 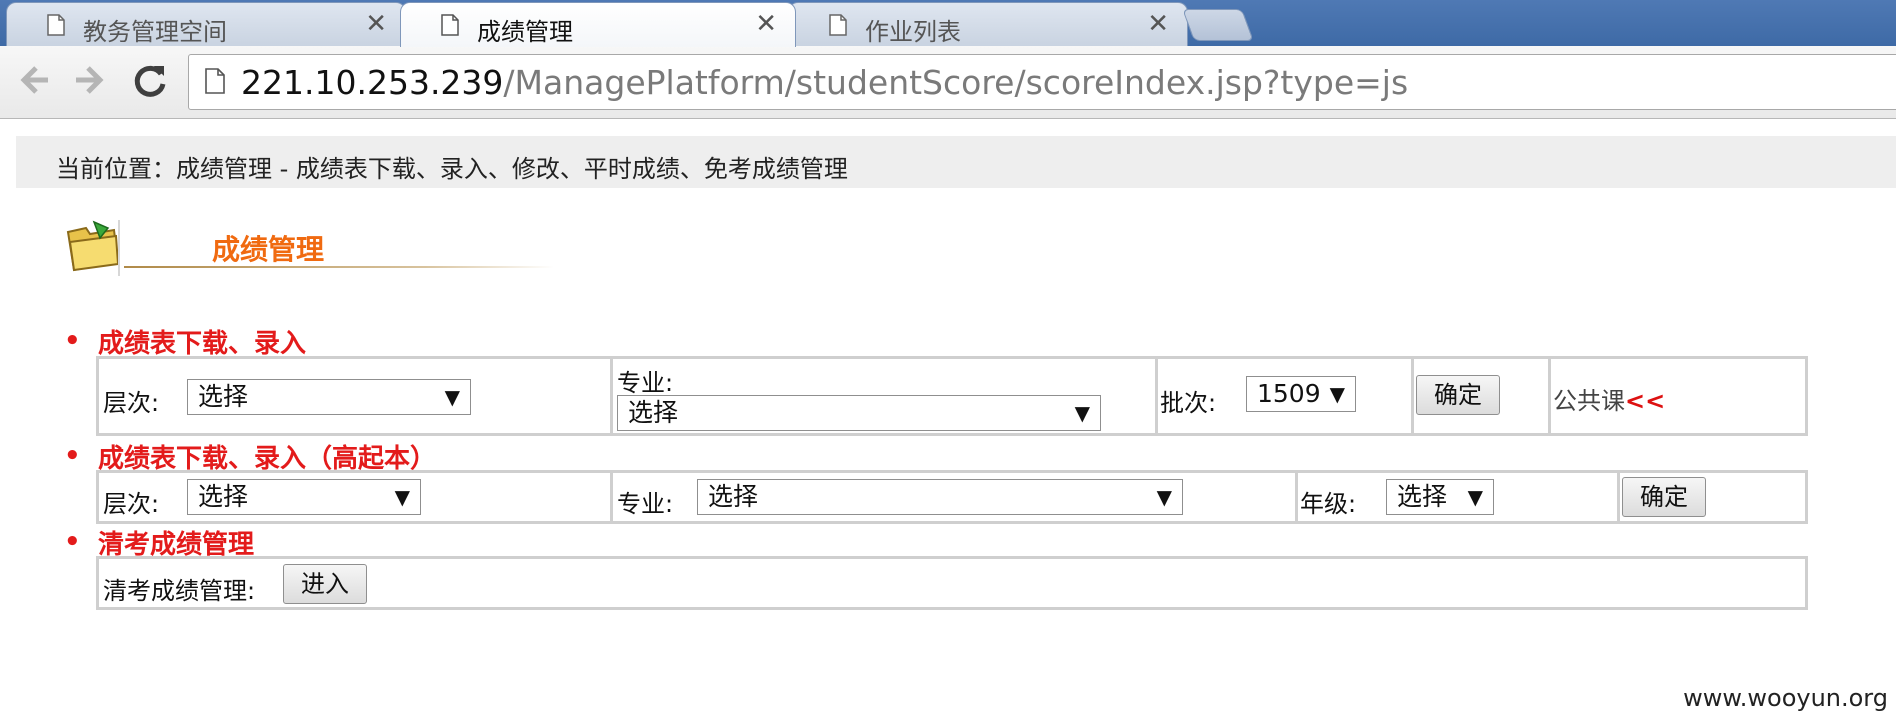 I want to click on grade-select-value: 选择, so click(x=1422, y=496).